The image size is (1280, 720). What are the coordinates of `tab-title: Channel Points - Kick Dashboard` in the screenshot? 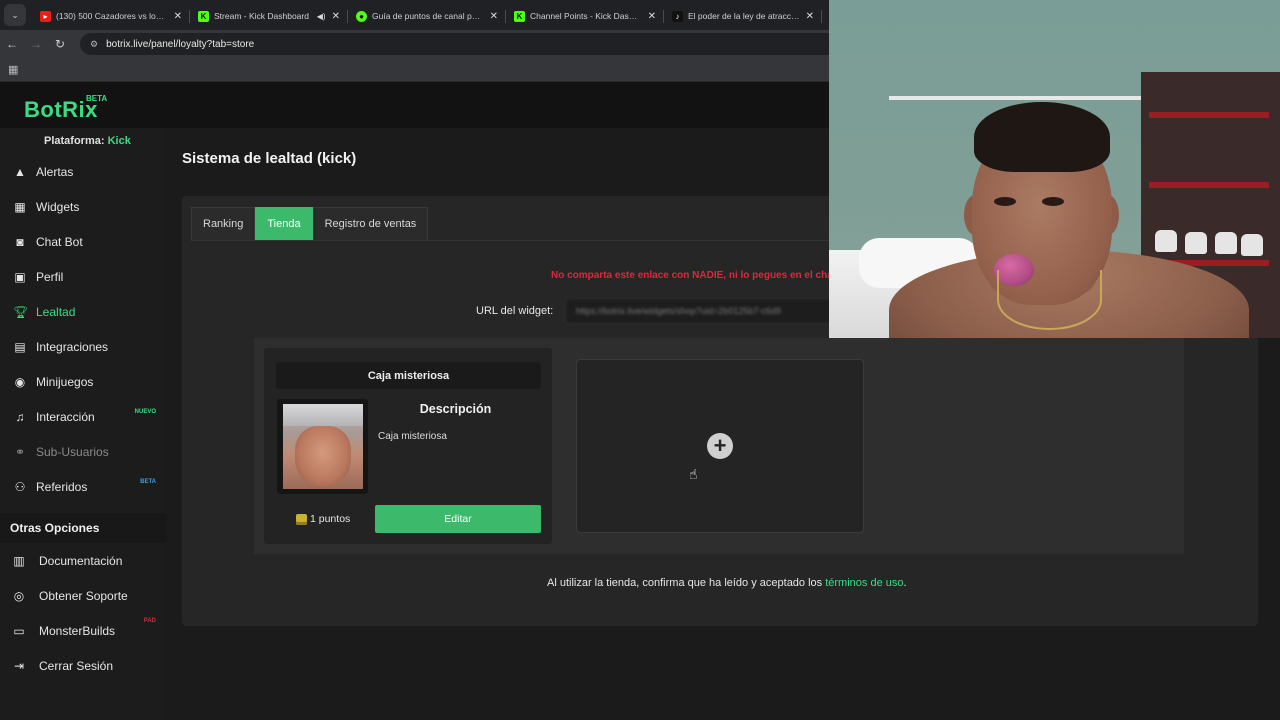 It's located at (586, 16).